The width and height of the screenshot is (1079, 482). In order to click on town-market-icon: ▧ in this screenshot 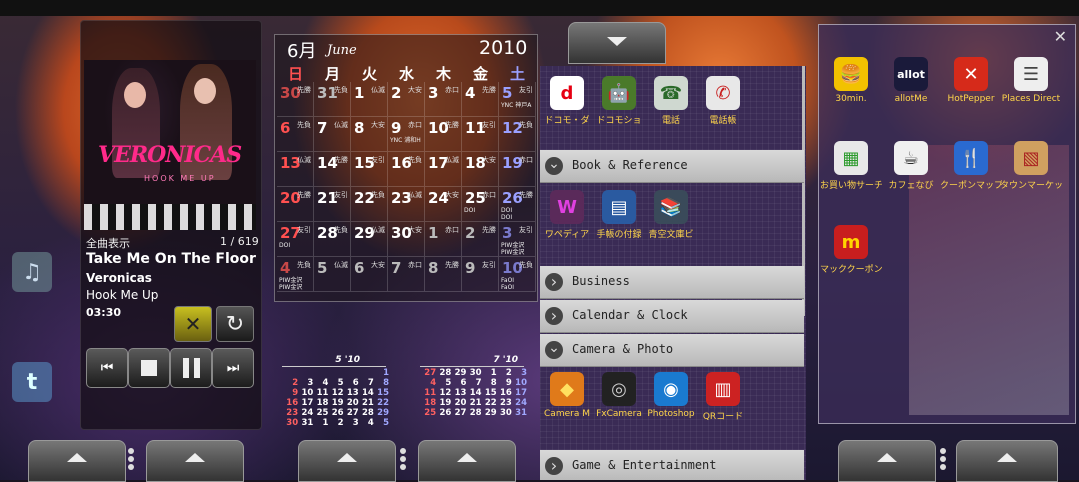, I will do `click(1031, 158)`.